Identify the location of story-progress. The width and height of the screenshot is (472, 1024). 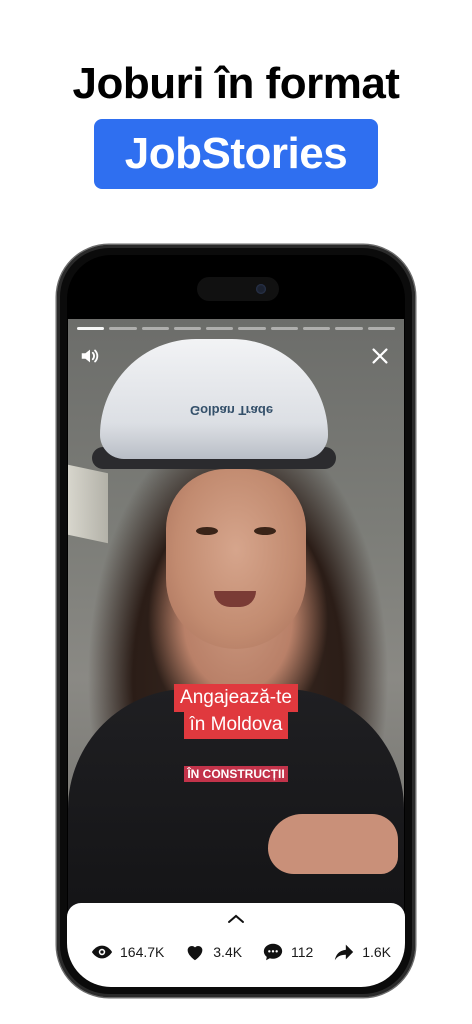
(236, 328).